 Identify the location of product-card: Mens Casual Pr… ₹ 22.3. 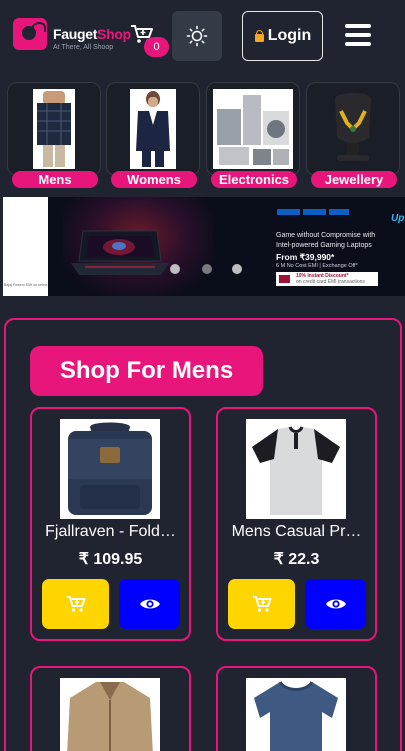
(296, 524).